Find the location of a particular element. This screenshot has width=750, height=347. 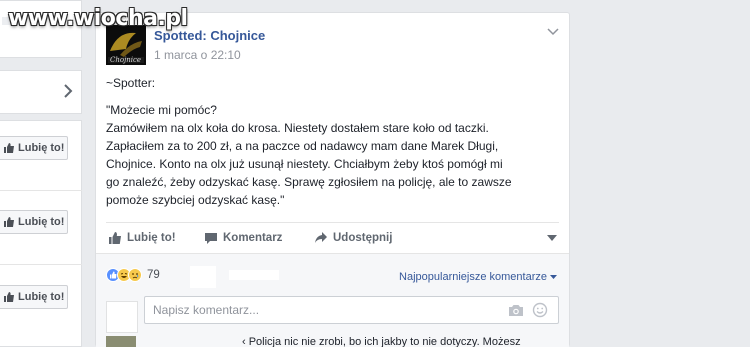

left-column: Lubię to! Lubię to! Lubię to! is located at coordinates (42, 173).